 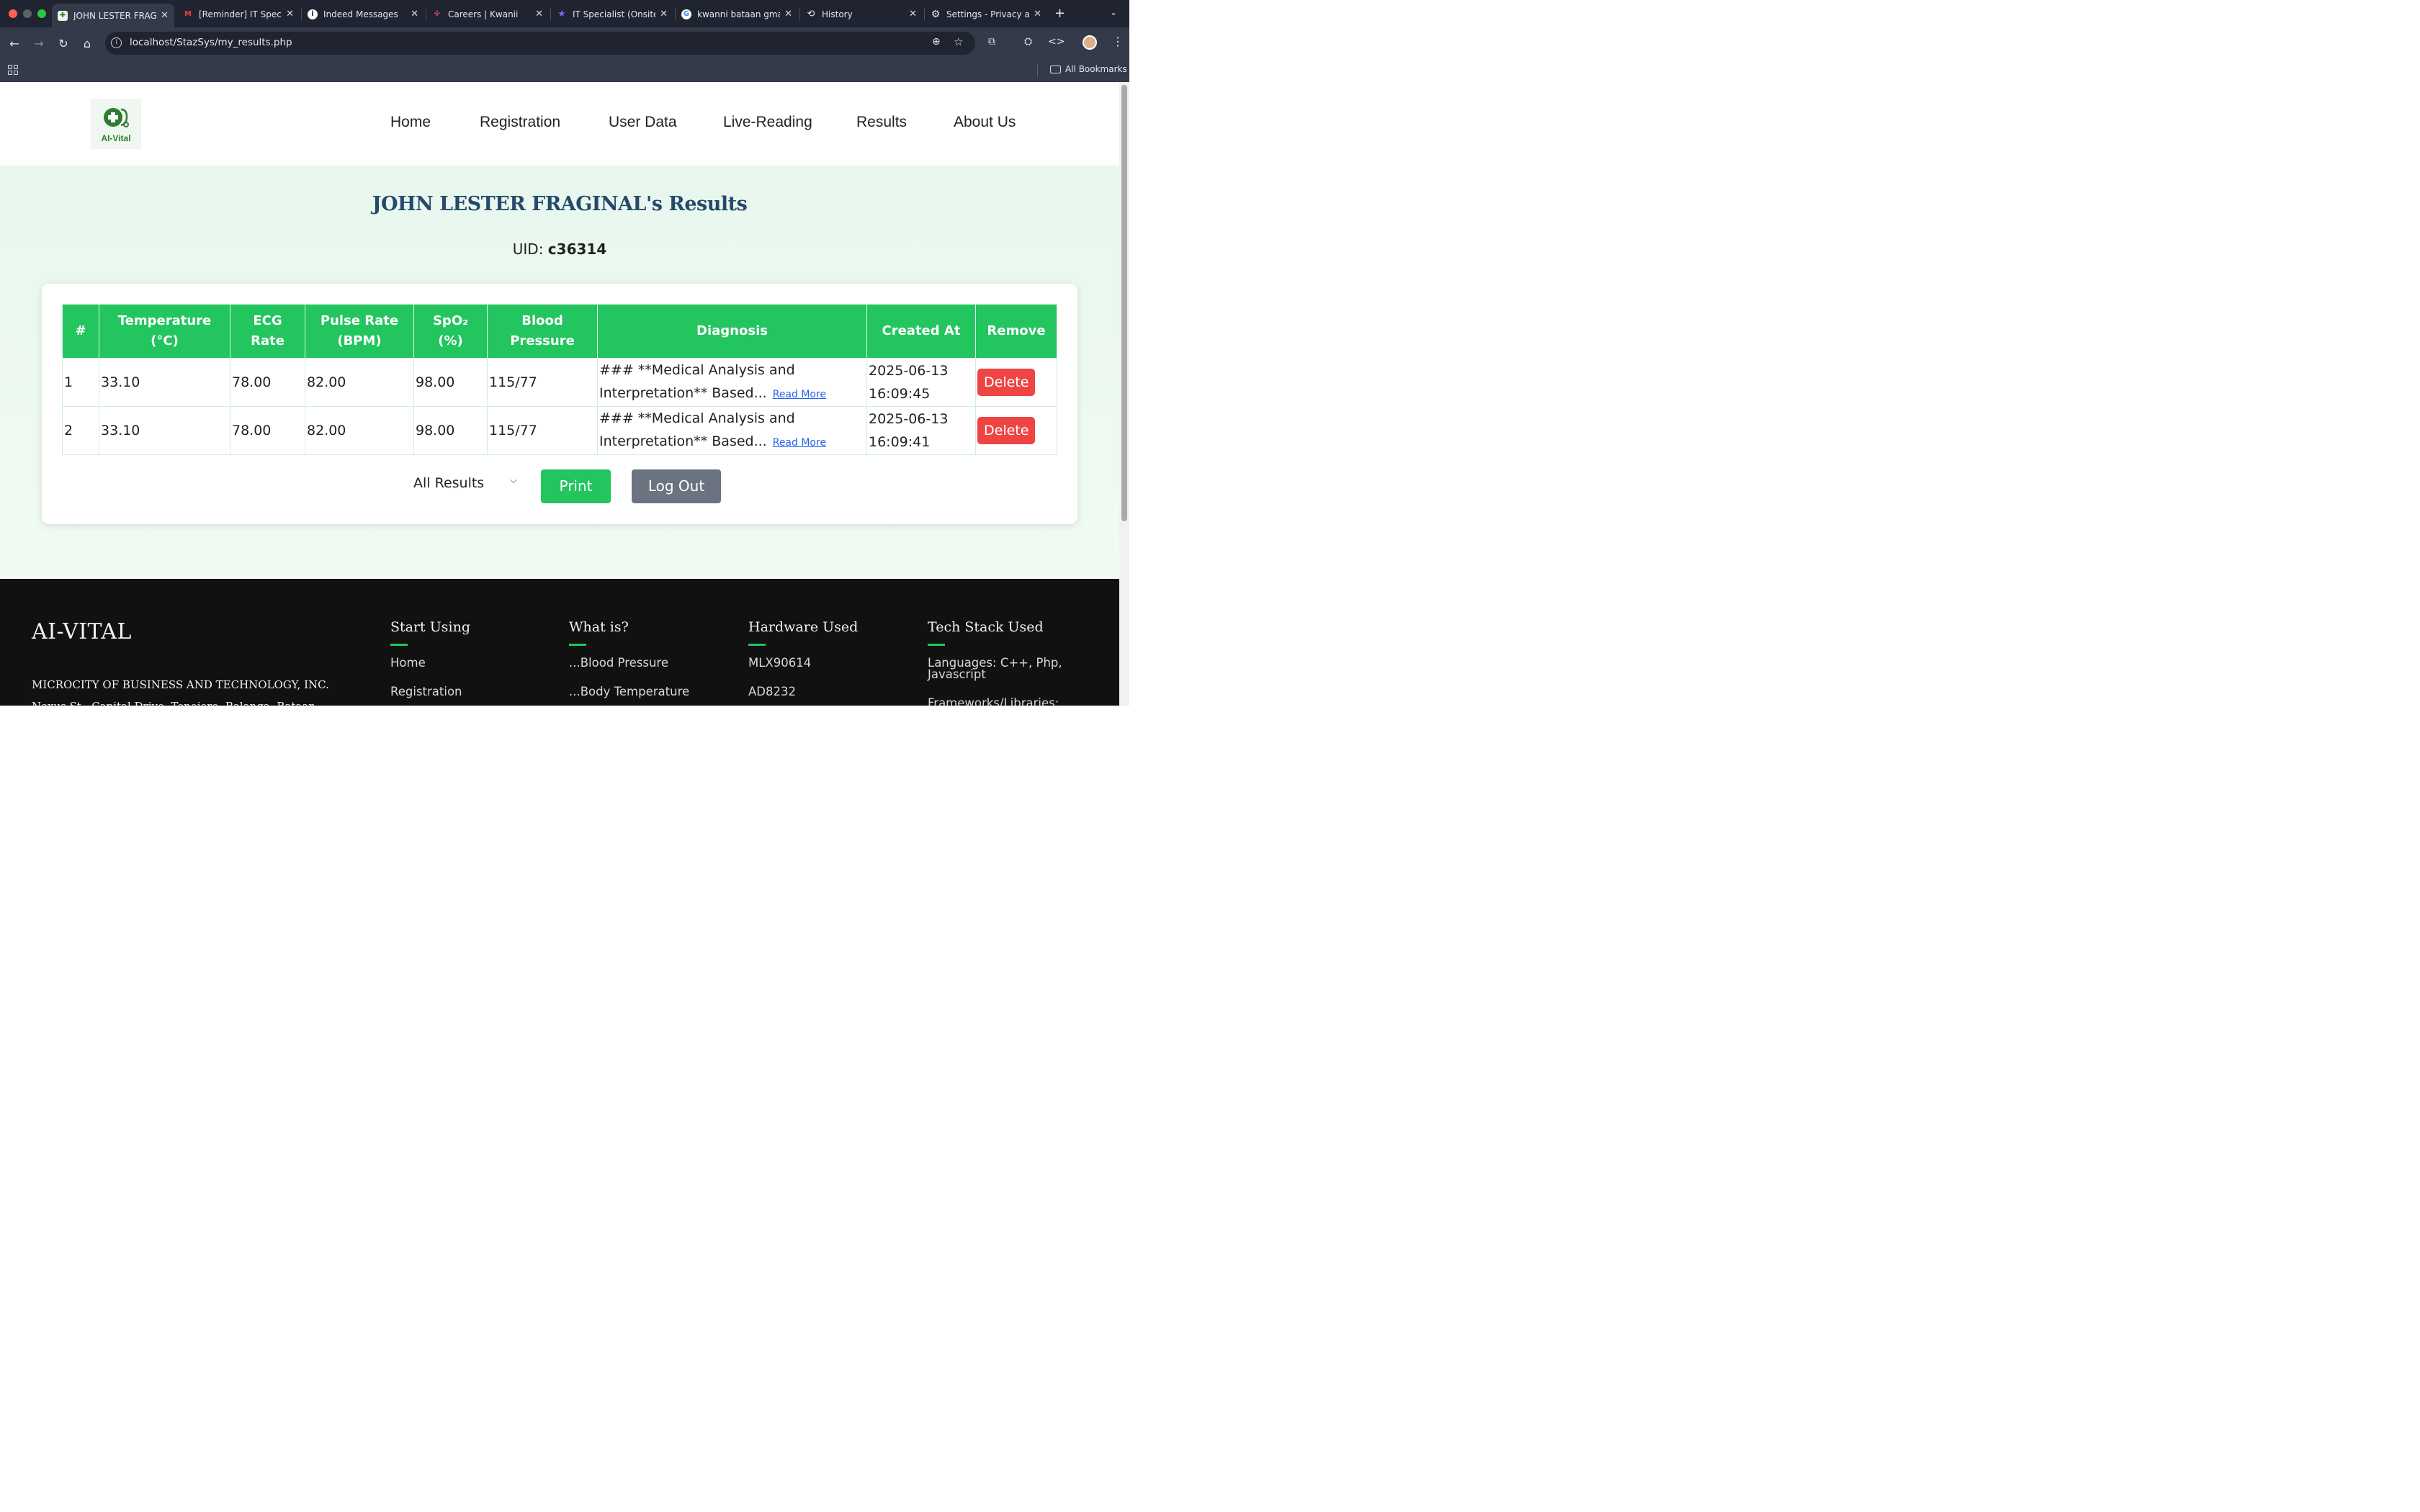 I want to click on footer-col-title: What is?, so click(x=599, y=627).